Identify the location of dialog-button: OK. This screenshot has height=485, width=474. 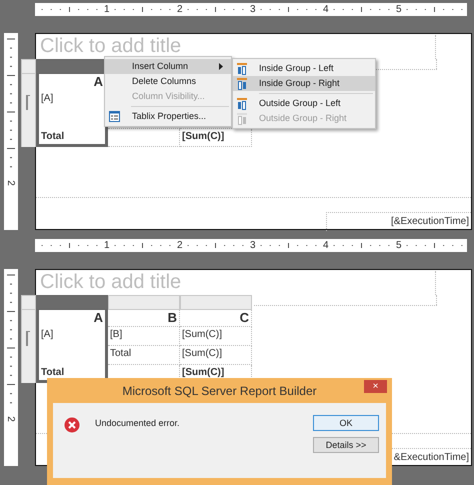
(346, 423).